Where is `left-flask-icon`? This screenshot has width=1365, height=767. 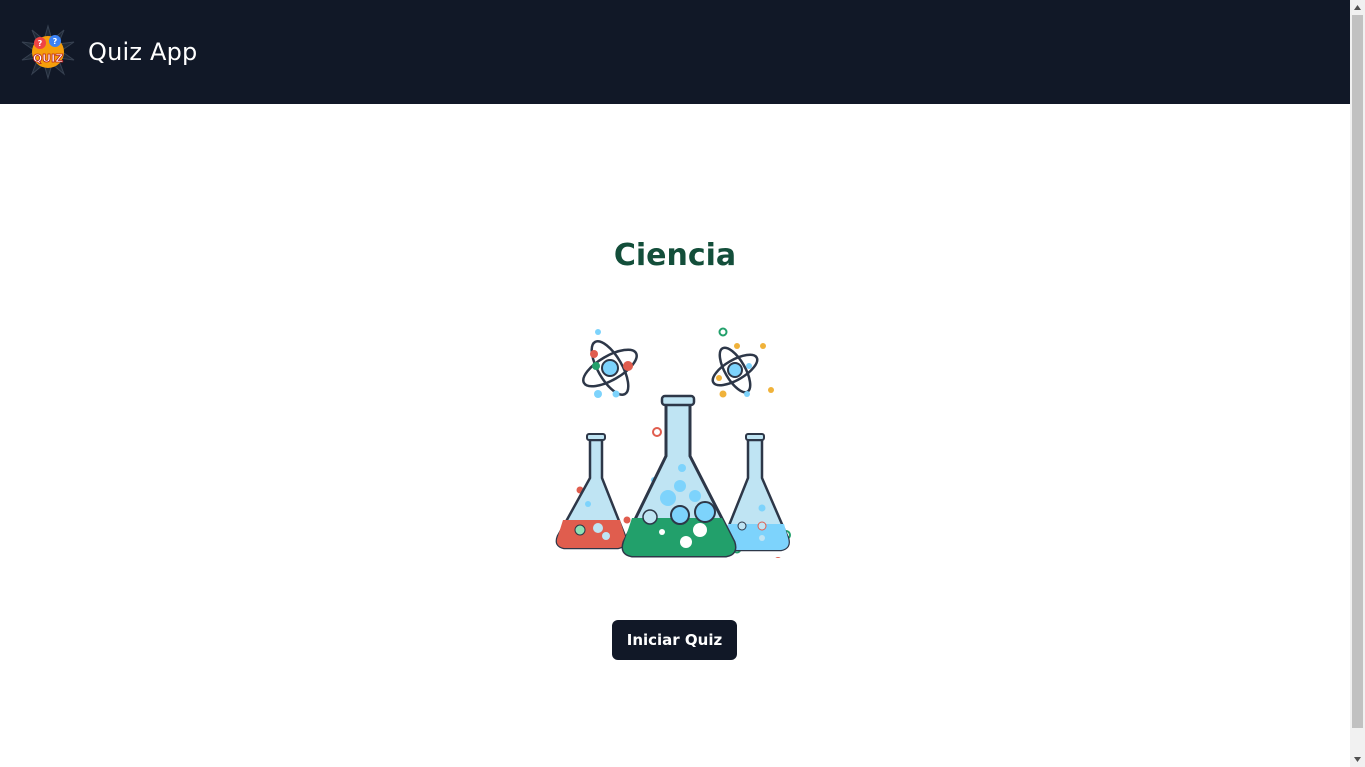
left-flask-icon is located at coordinates (591, 491).